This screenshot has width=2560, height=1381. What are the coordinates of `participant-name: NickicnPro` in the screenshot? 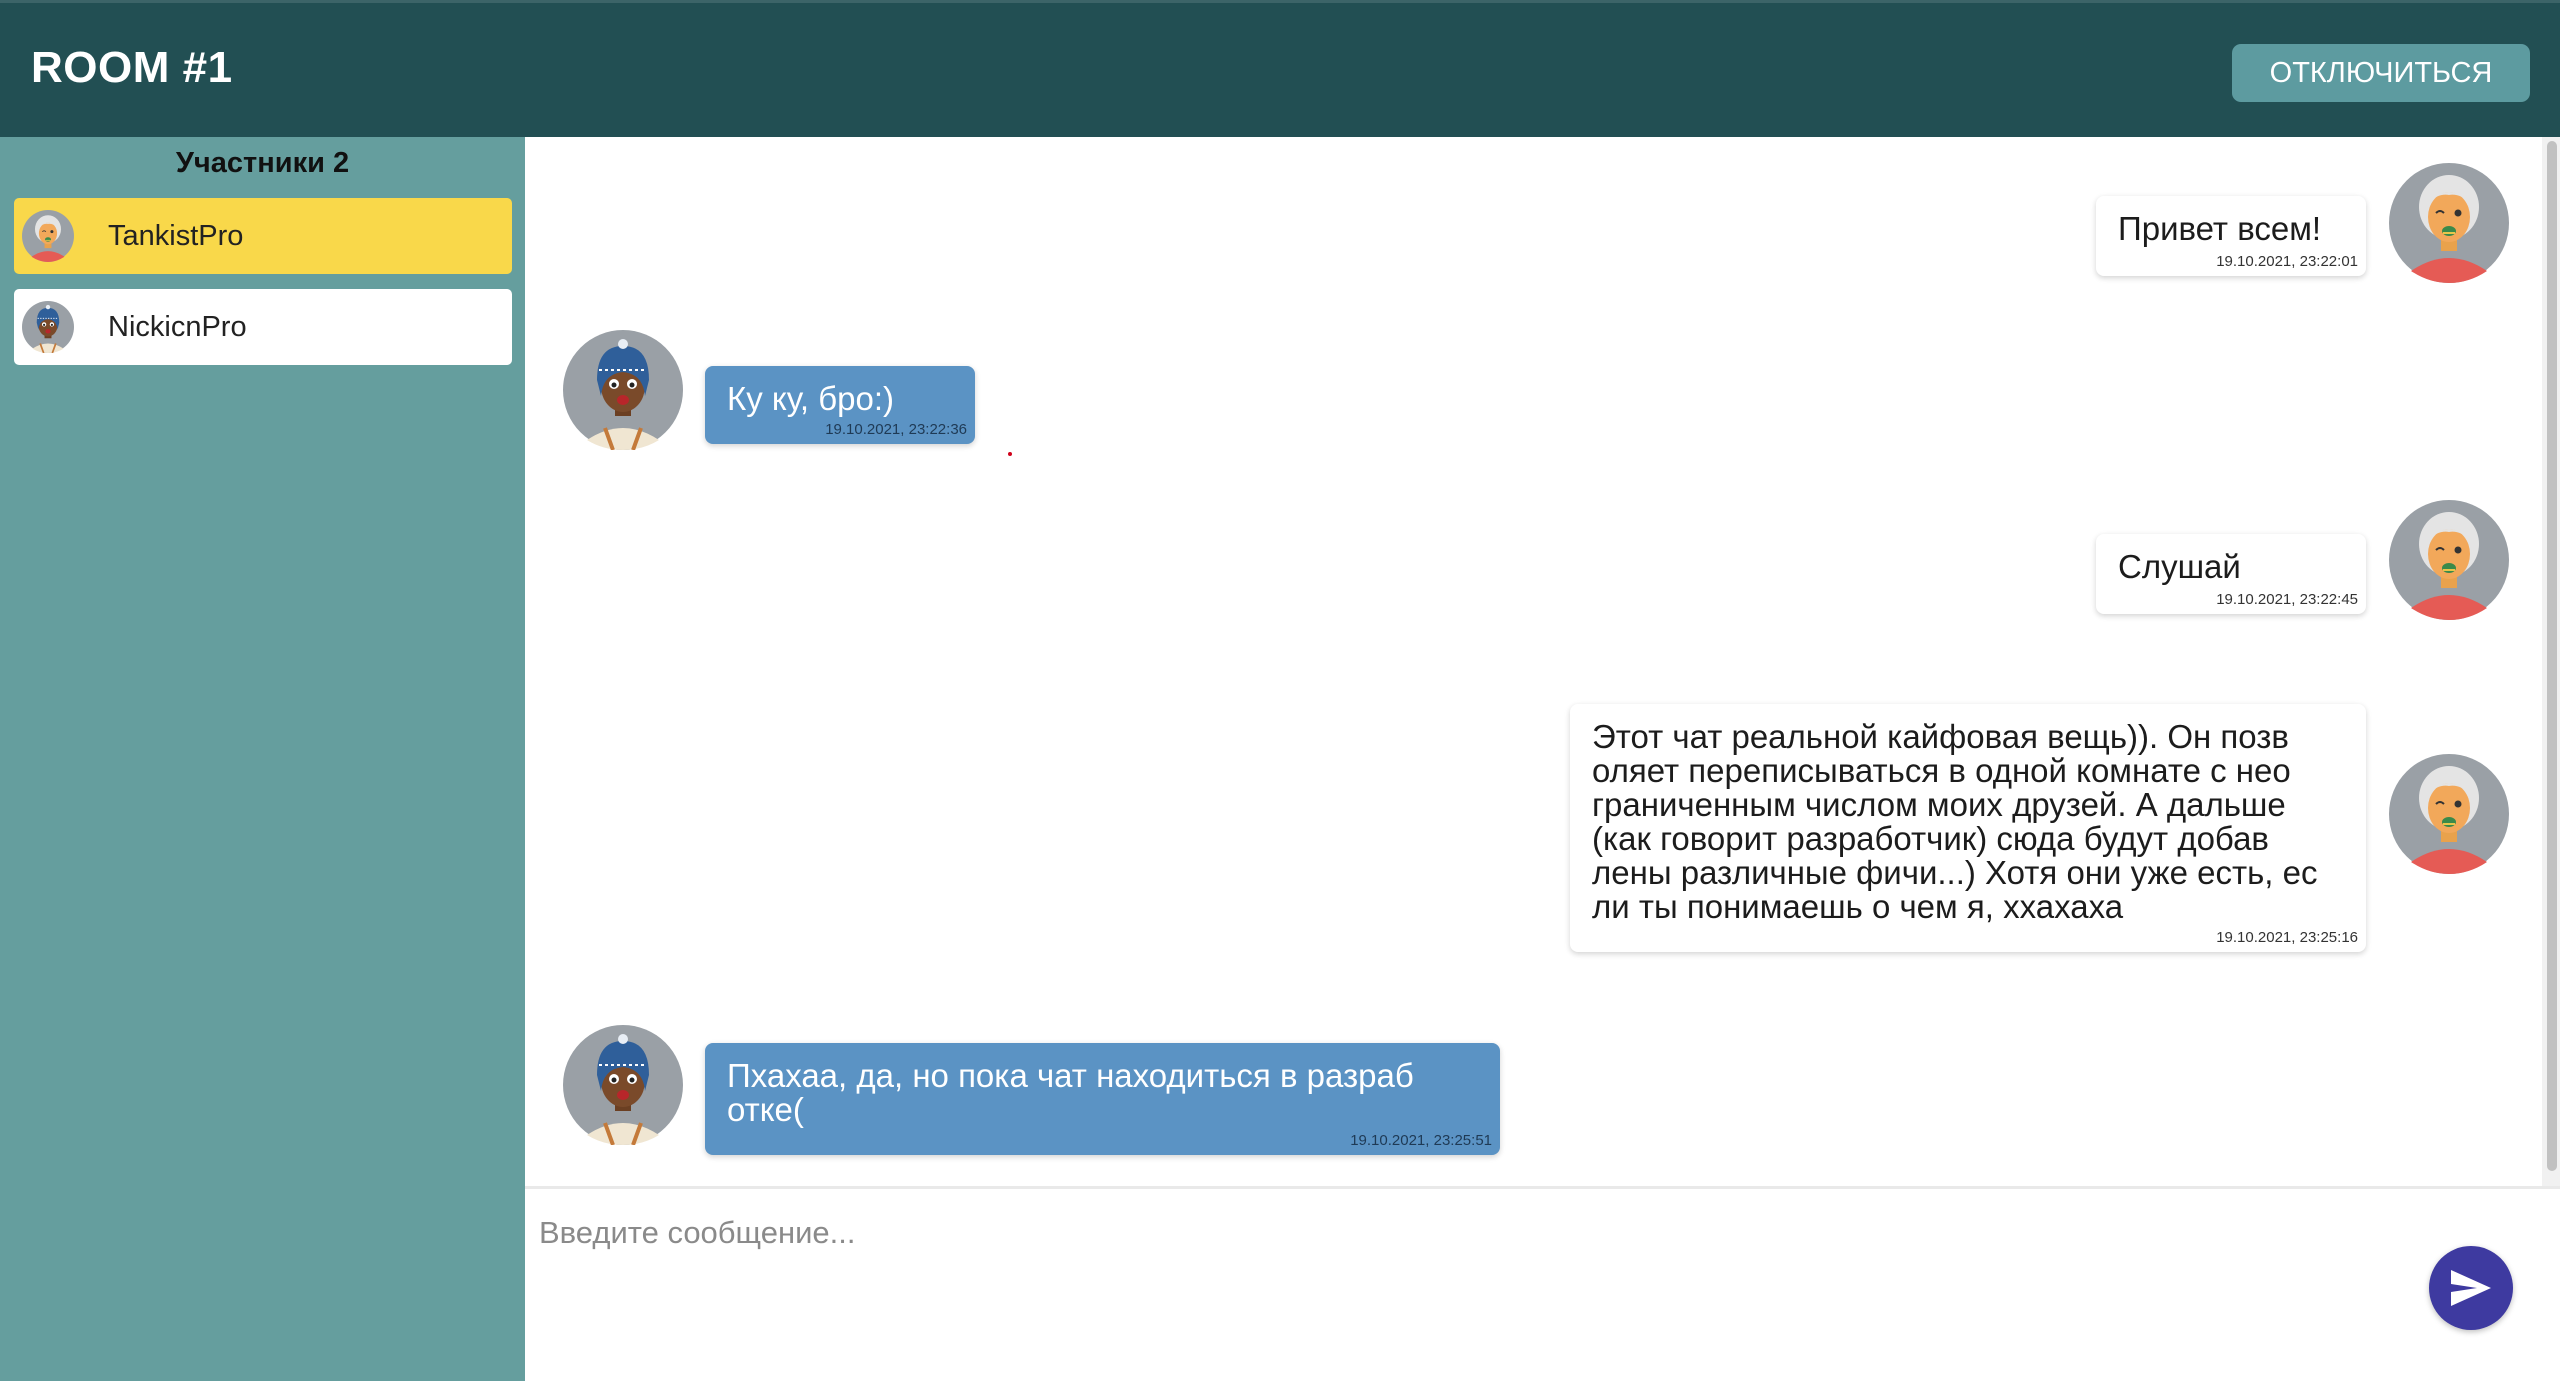 It's located at (177, 326).